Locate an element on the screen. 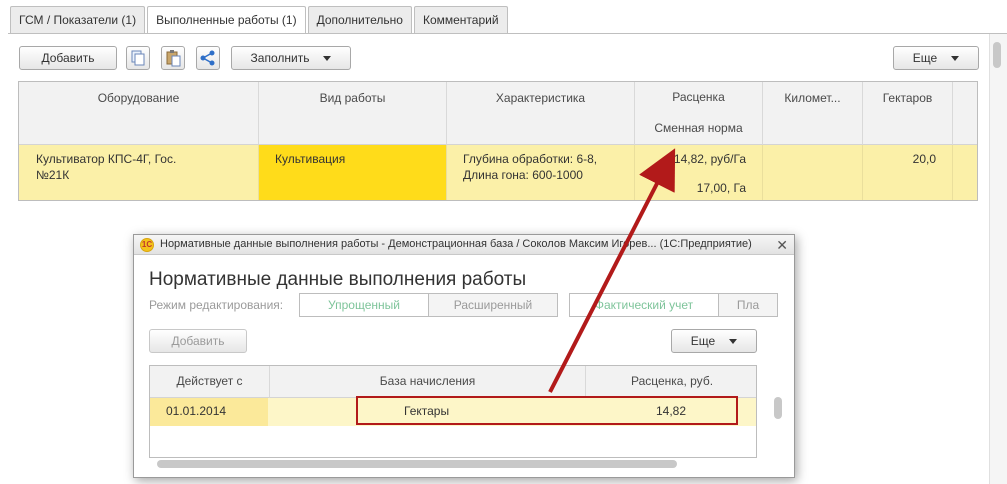 Image resolution: width=1007 pixels, height=484 pixels. paste-button is located at coordinates (173, 58).